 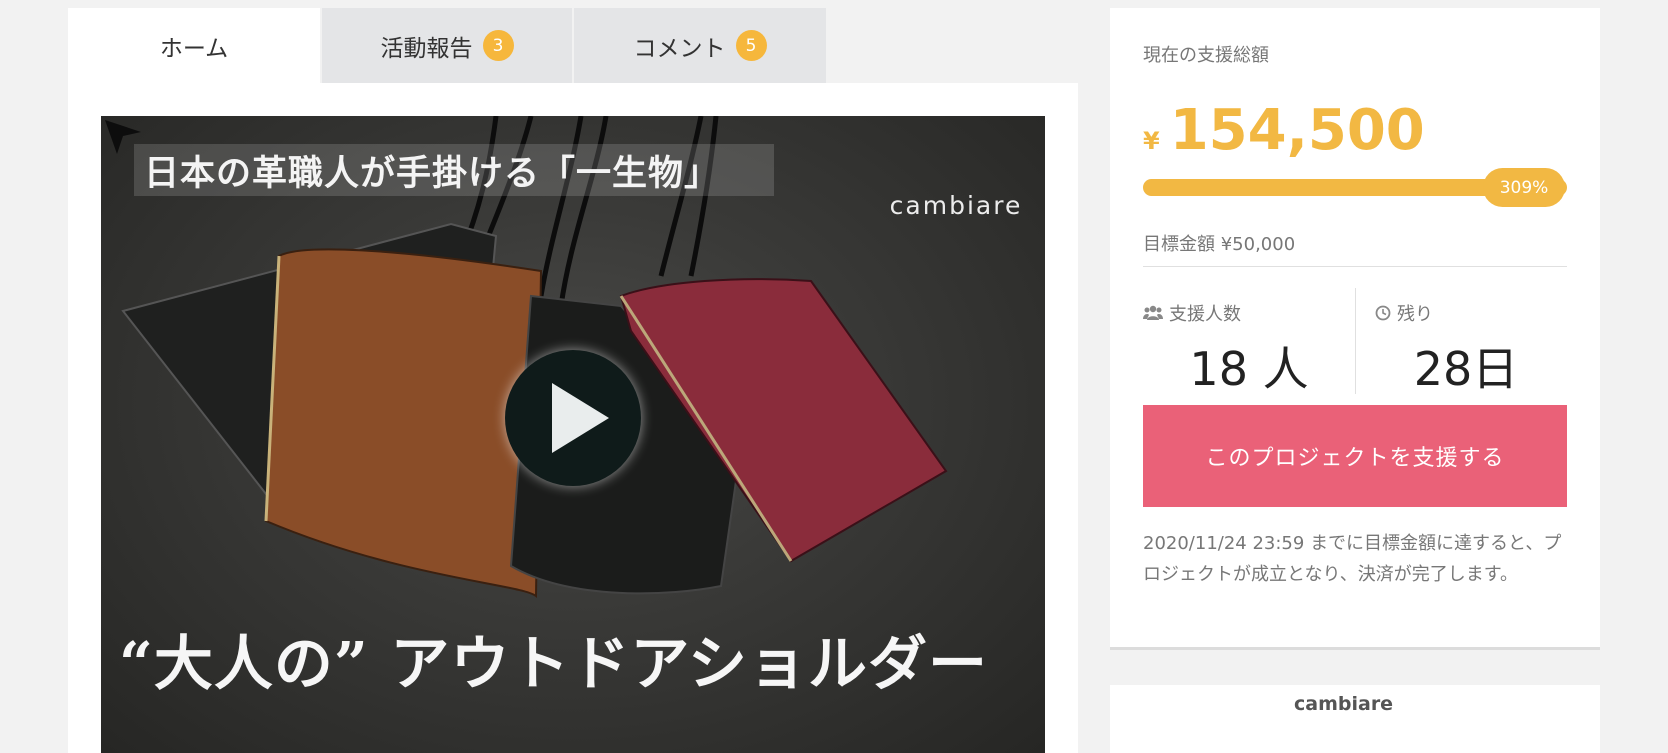 What do you see at coordinates (1206, 55) in the screenshot?
I see `total-funding-label: 現在の支援総額` at bounding box center [1206, 55].